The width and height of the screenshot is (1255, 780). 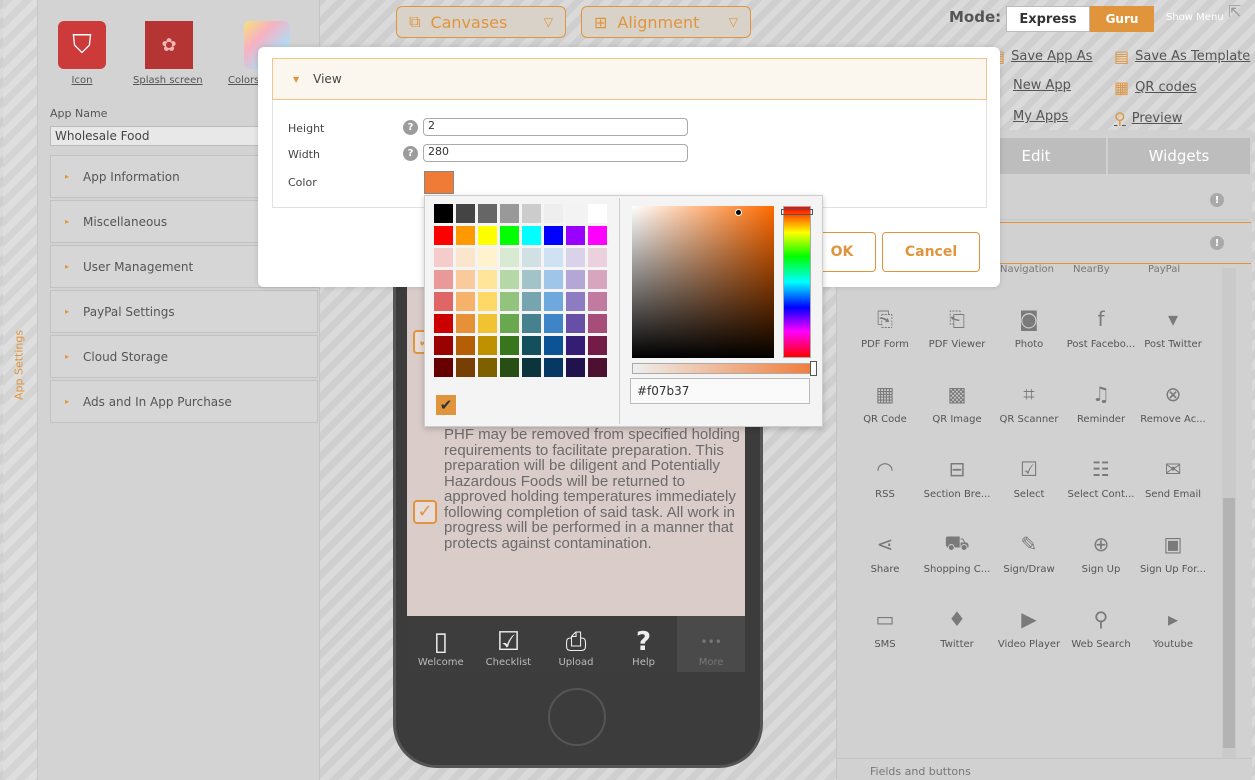 What do you see at coordinates (441, 644) in the screenshot?
I see `phone-tab-welcome: ▯ Welcome` at bounding box center [441, 644].